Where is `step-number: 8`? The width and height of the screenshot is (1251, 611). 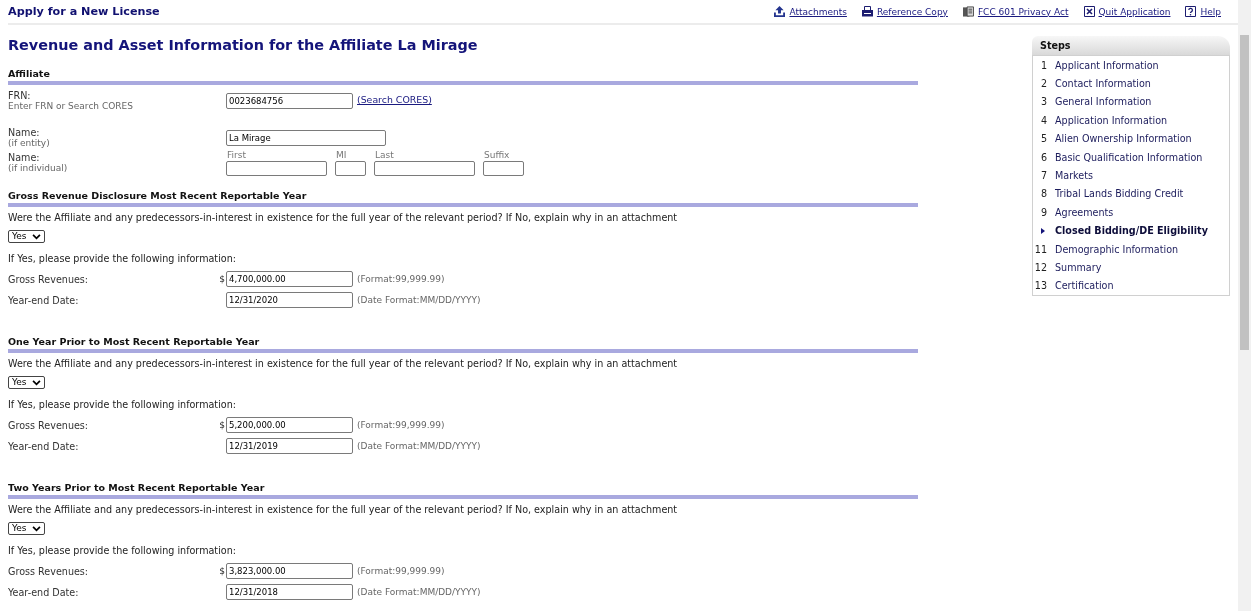 step-number: 8 is located at coordinates (1043, 194).